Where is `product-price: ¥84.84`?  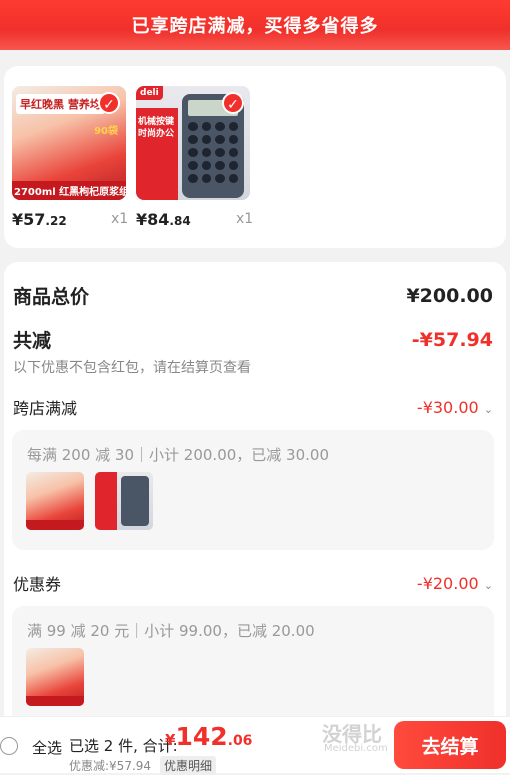 product-price: ¥84.84 is located at coordinates (163, 219).